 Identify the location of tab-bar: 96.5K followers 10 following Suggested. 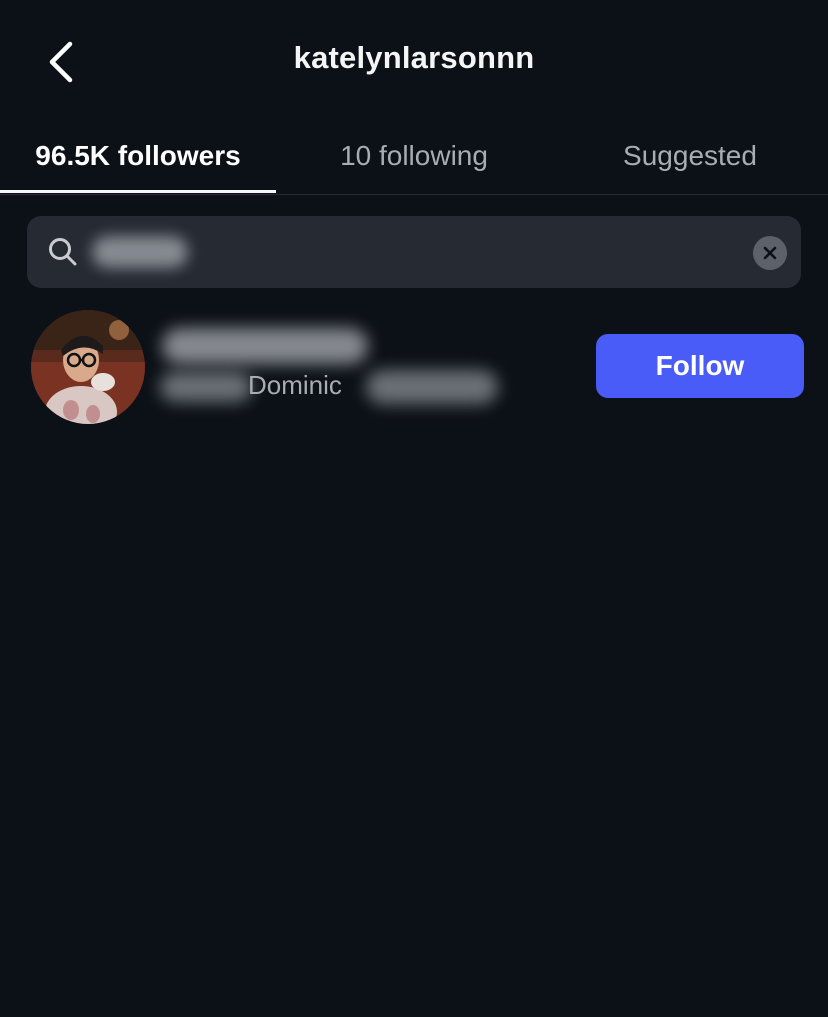
(414, 156).